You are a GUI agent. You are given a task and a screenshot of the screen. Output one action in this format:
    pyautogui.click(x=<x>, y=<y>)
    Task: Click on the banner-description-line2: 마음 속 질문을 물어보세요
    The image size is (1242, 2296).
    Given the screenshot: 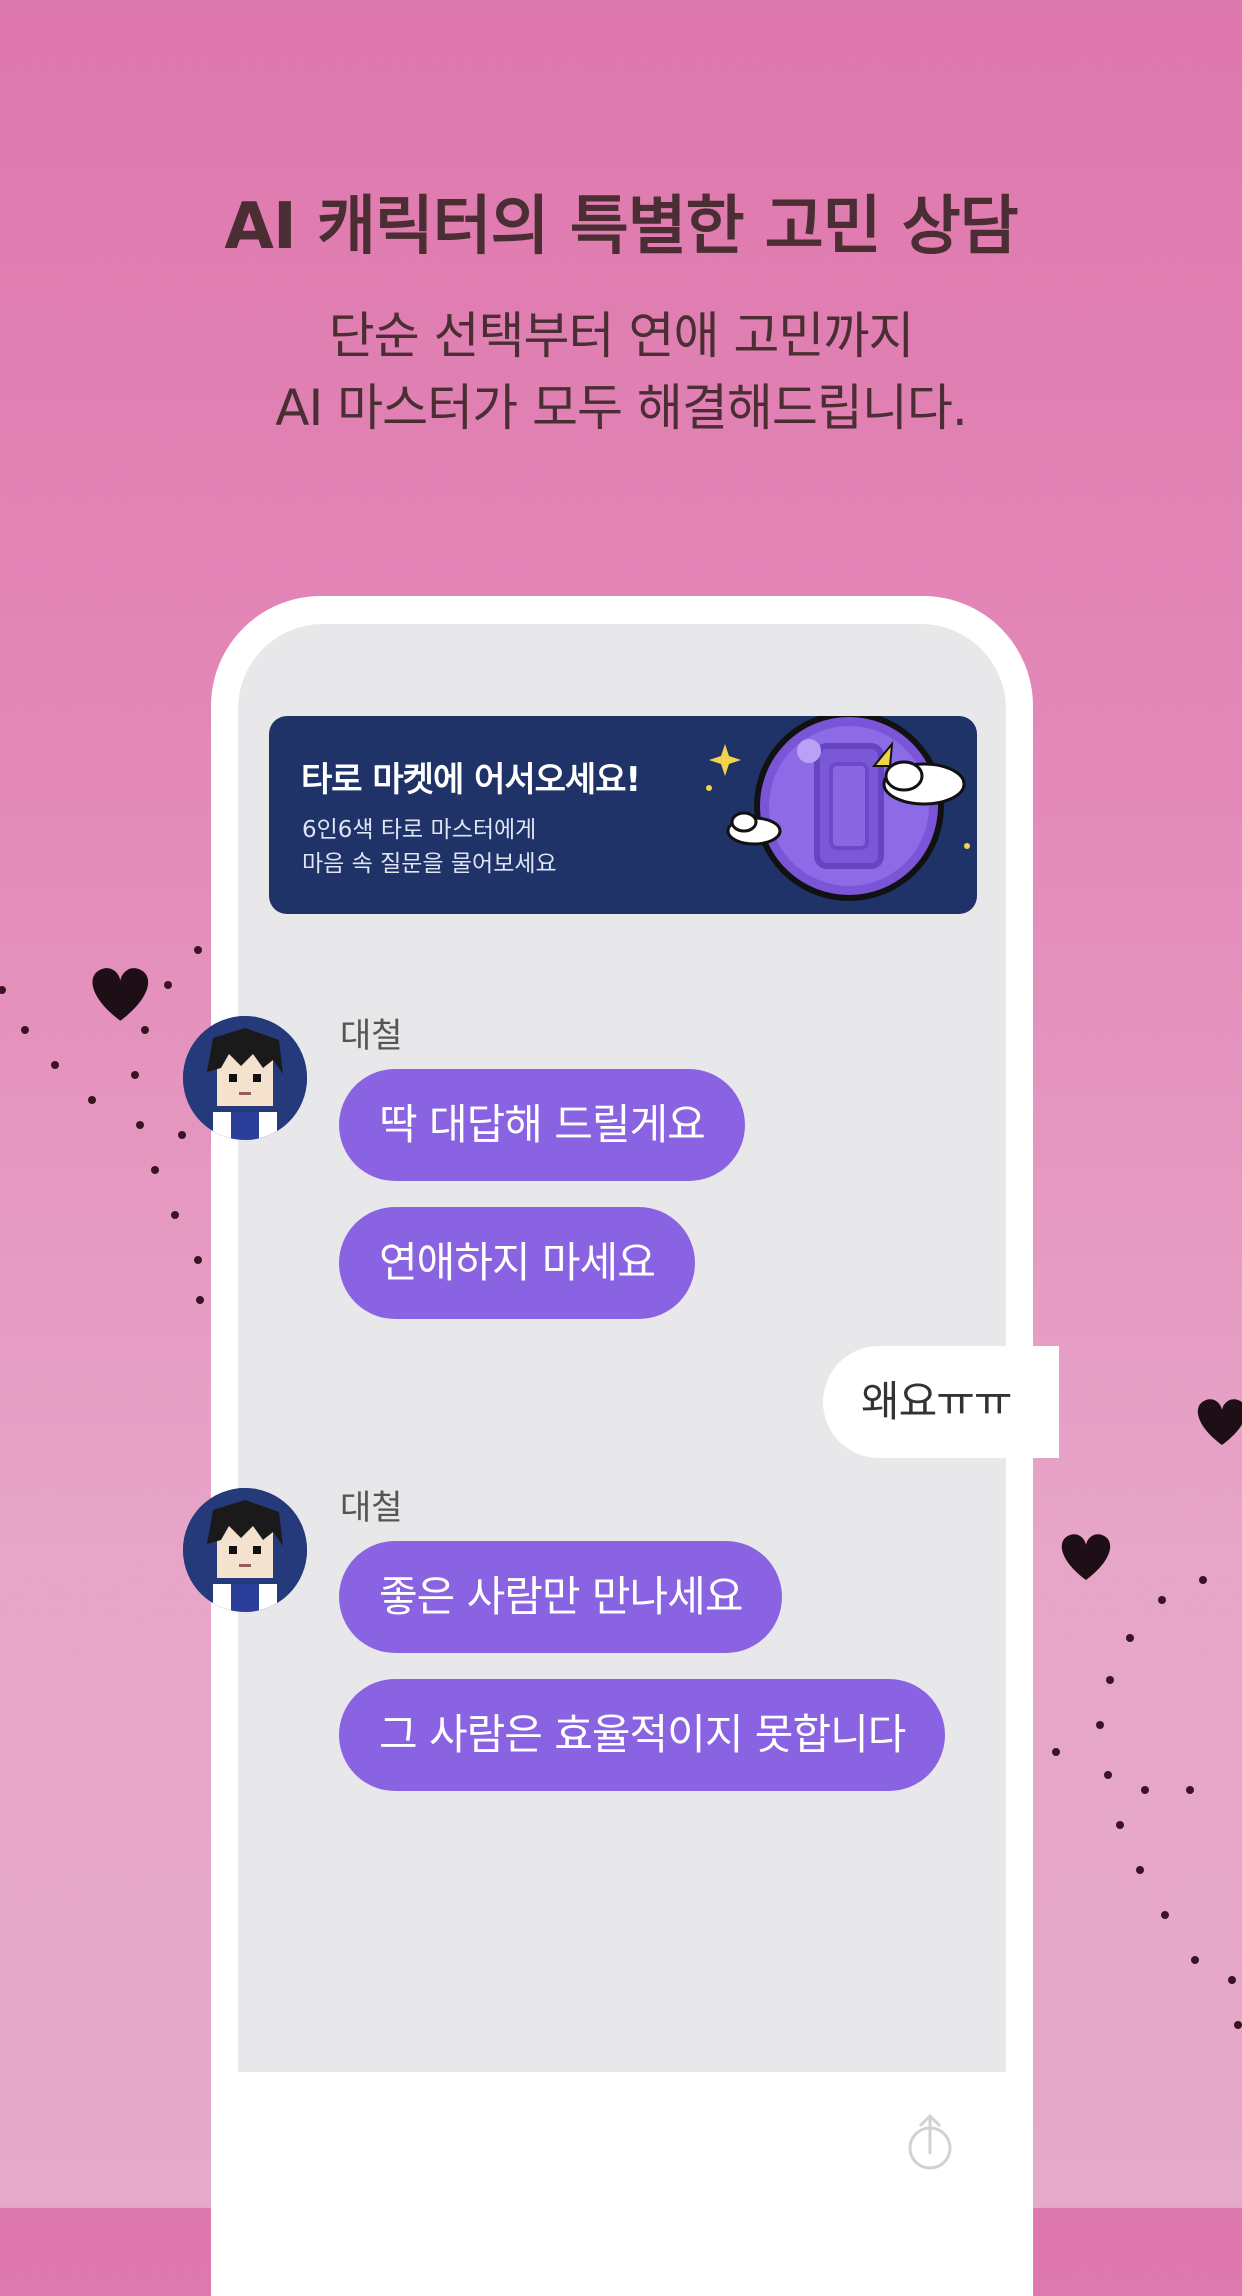 What is the action you would take?
    pyautogui.click(x=429, y=864)
    